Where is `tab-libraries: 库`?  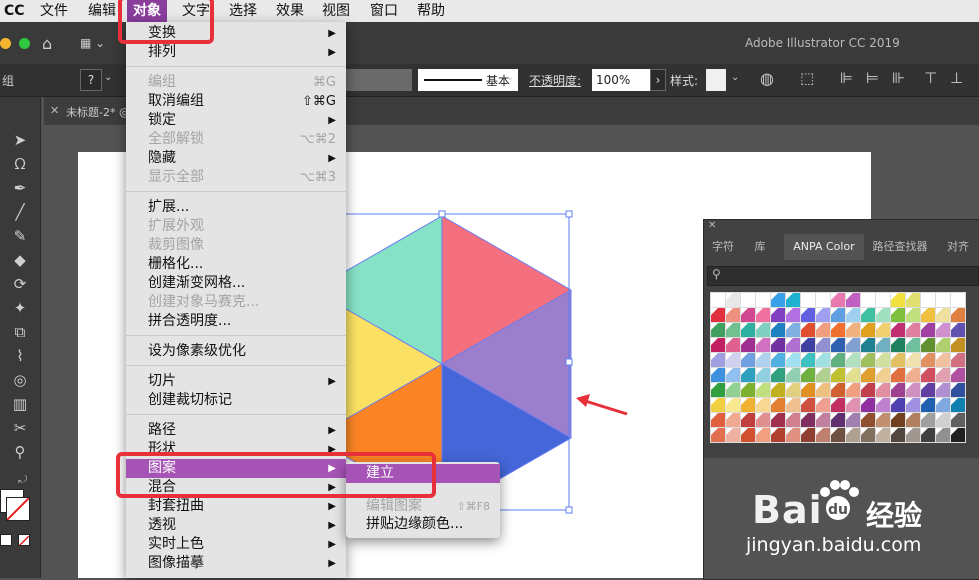 tab-libraries: 库 is located at coordinates (760, 247).